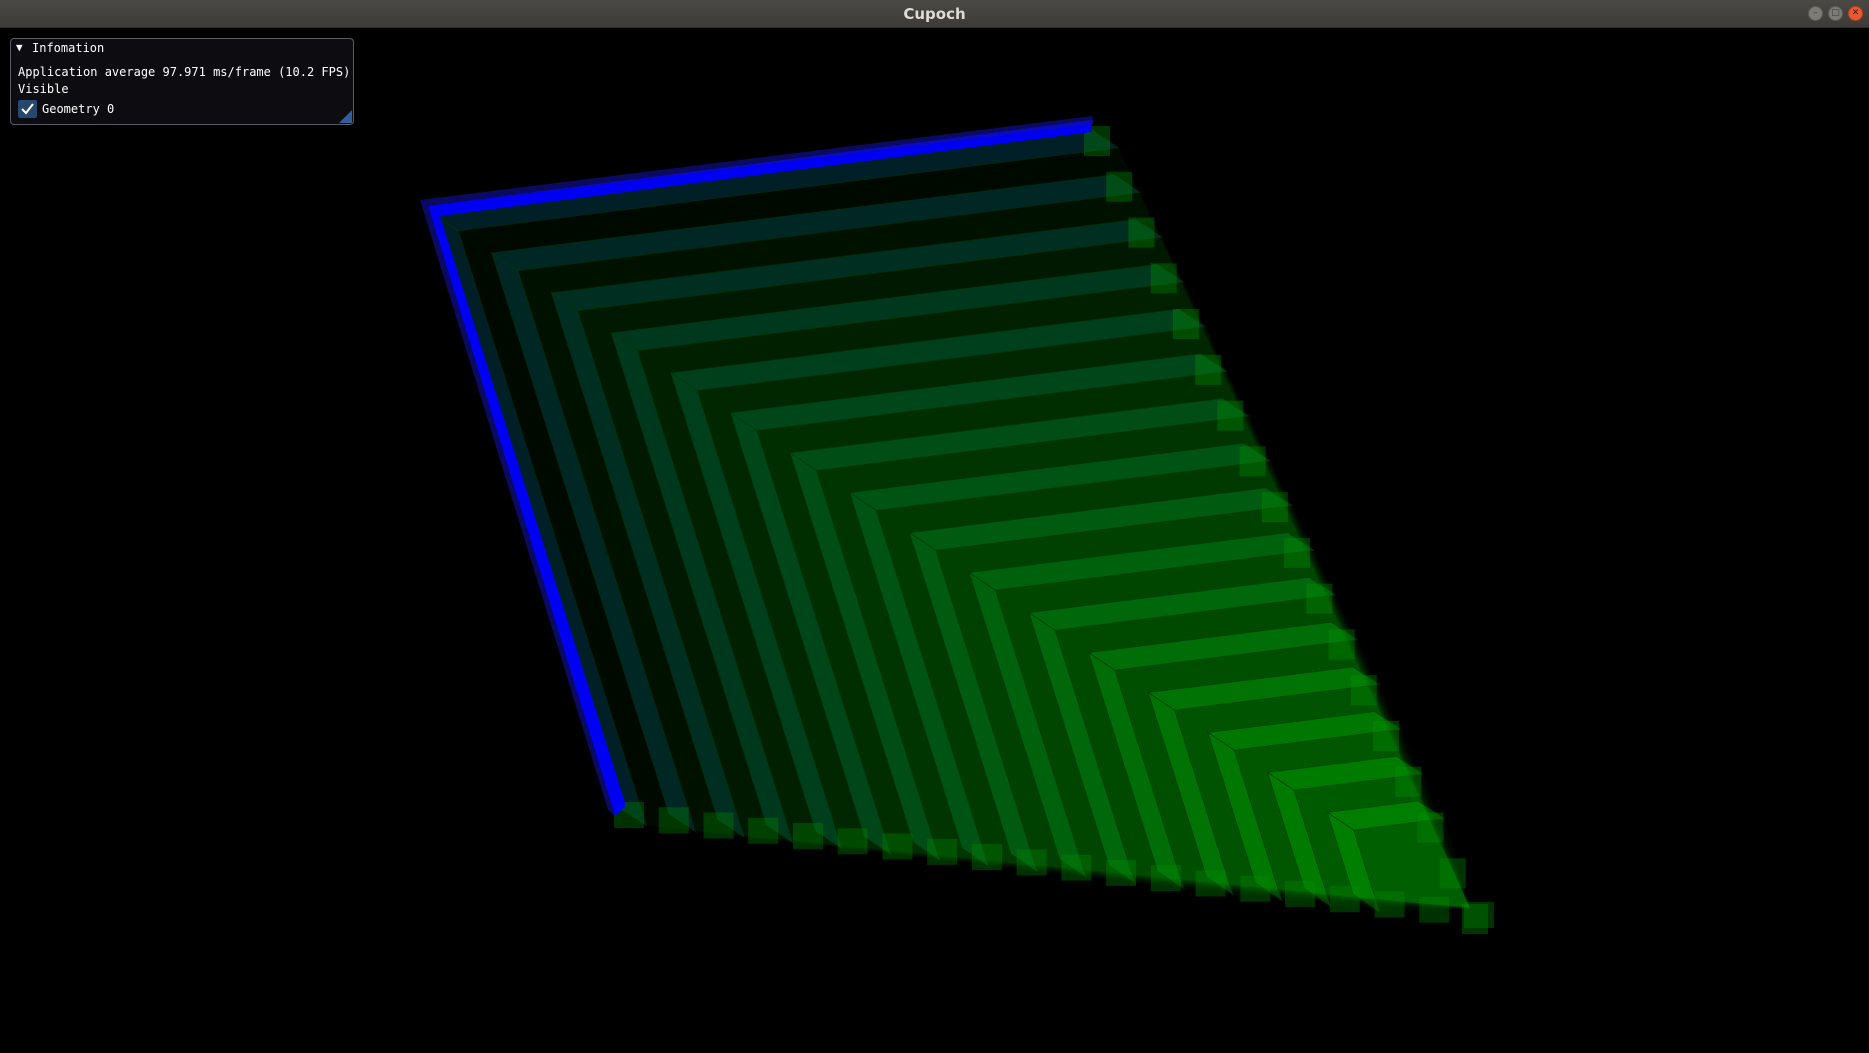 This screenshot has width=1869, height=1053. Describe the element at coordinates (1855, 13) in the screenshot. I see `close-icon: ✕` at that location.